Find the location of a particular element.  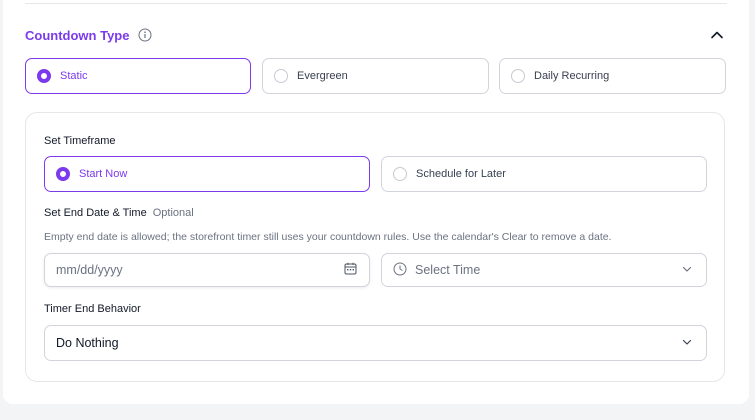

chevron-up-icon is located at coordinates (717, 35).